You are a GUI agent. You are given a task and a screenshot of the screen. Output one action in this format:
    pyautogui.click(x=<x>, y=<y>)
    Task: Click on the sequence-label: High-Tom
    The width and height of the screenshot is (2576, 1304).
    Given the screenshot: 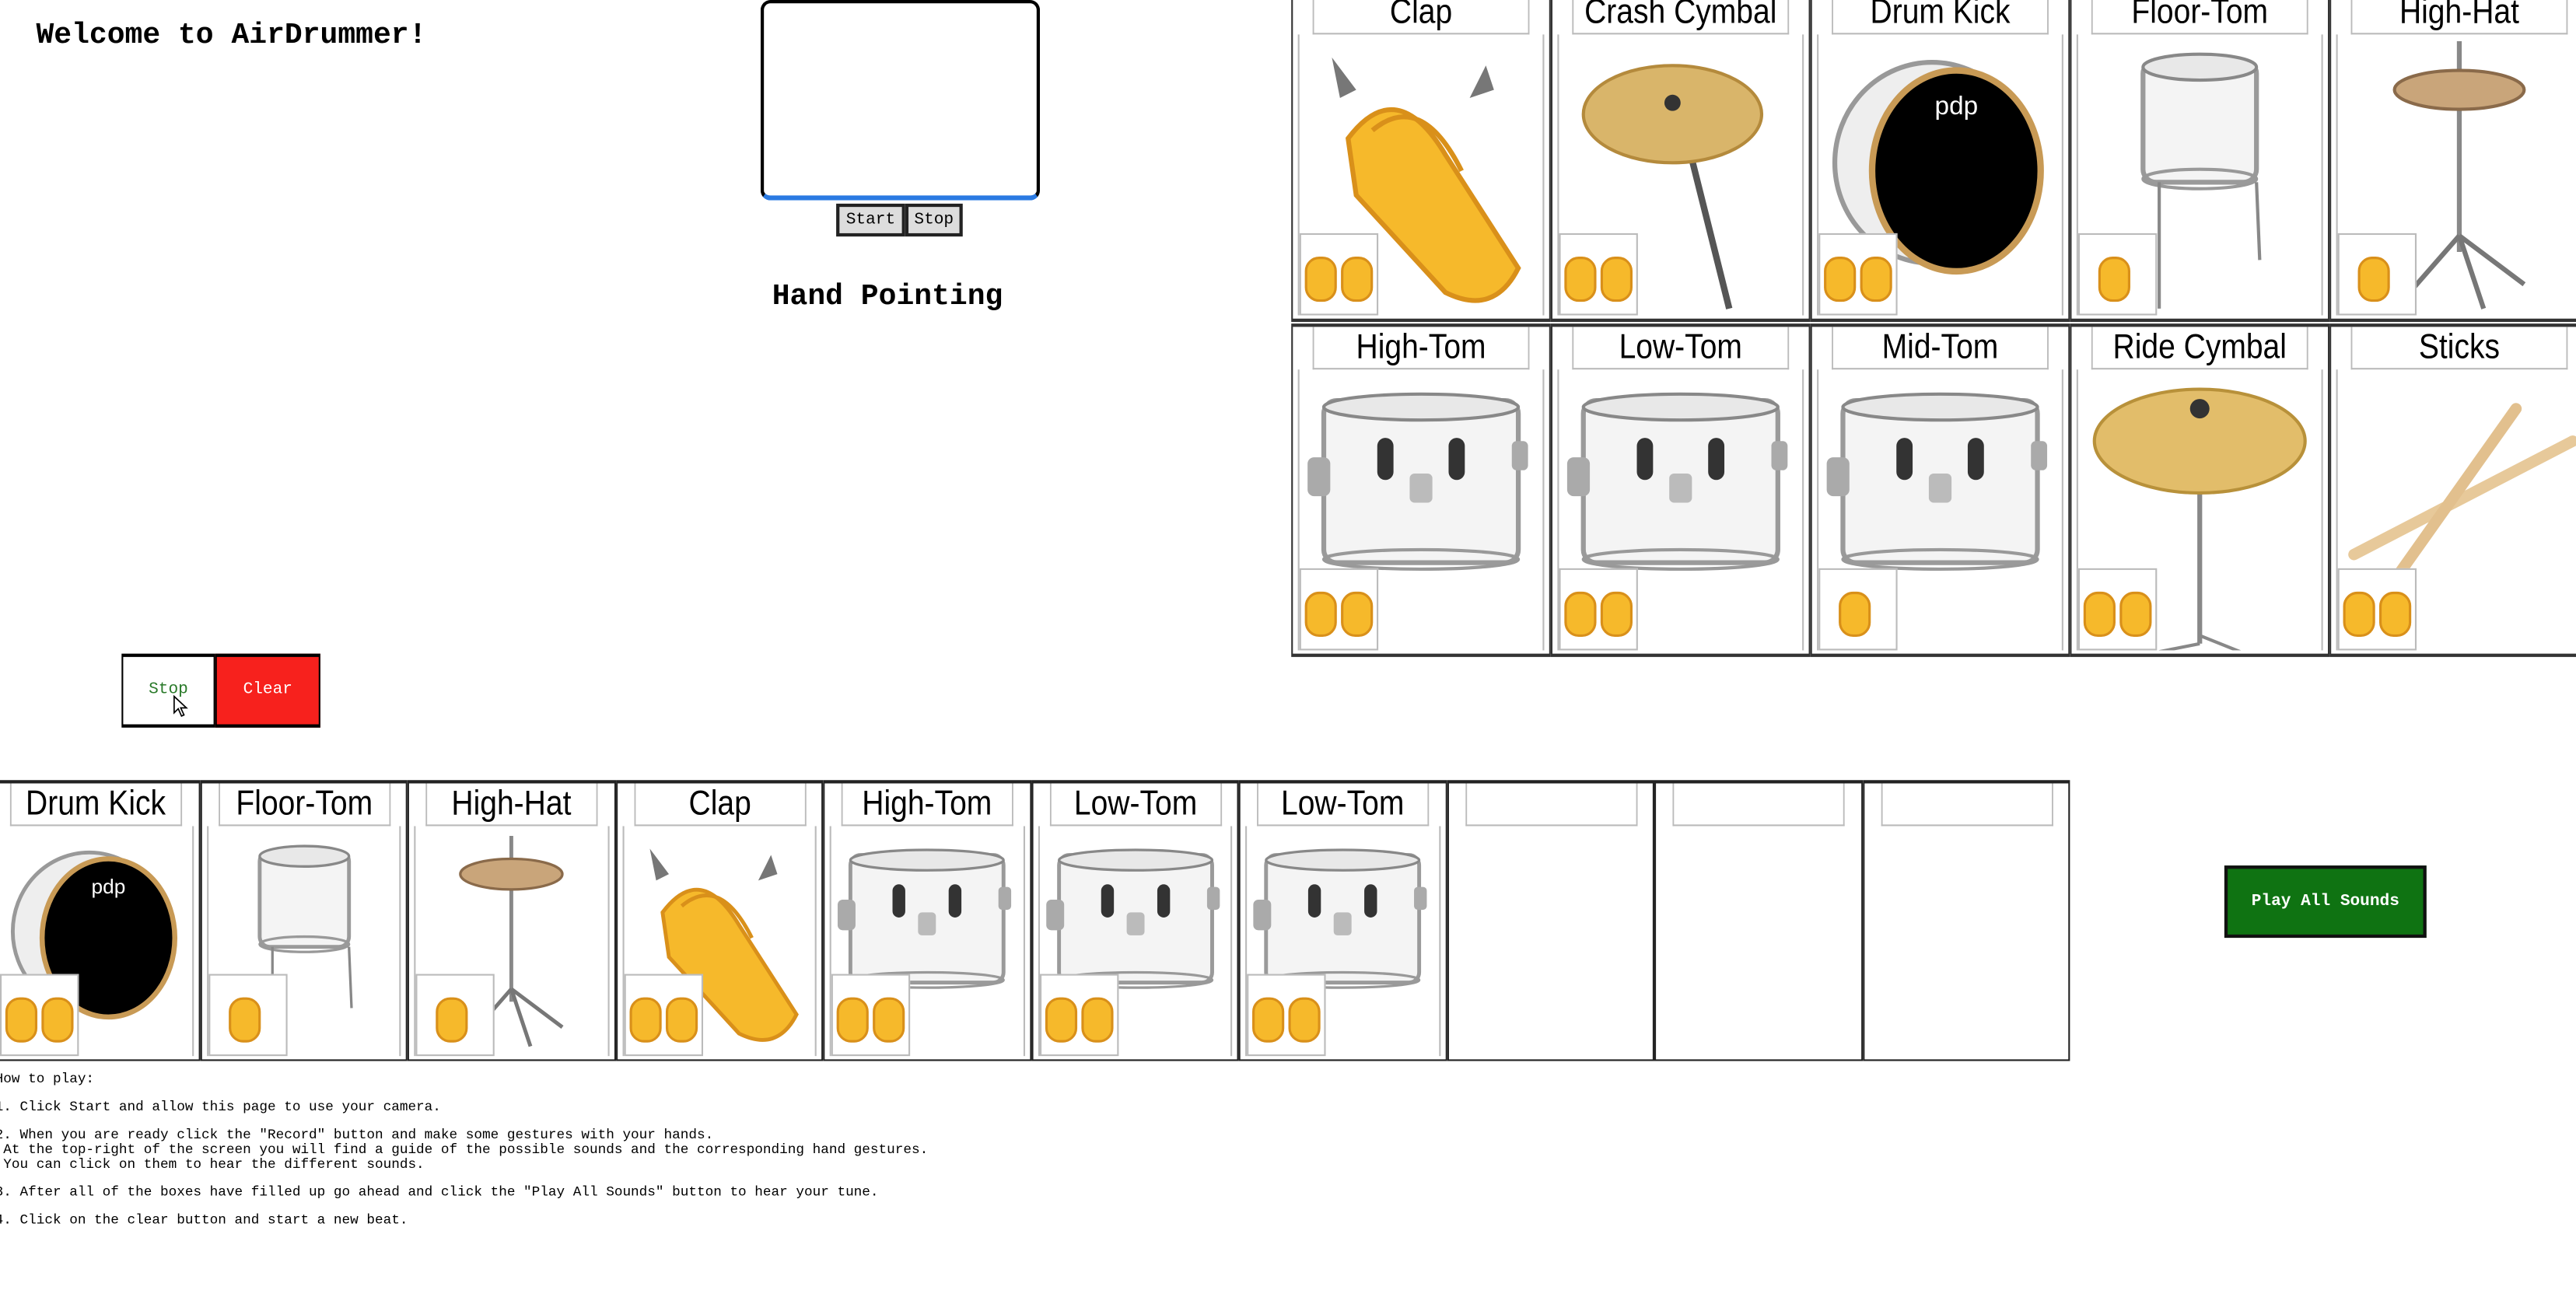 What is the action you would take?
    pyautogui.click(x=927, y=805)
    